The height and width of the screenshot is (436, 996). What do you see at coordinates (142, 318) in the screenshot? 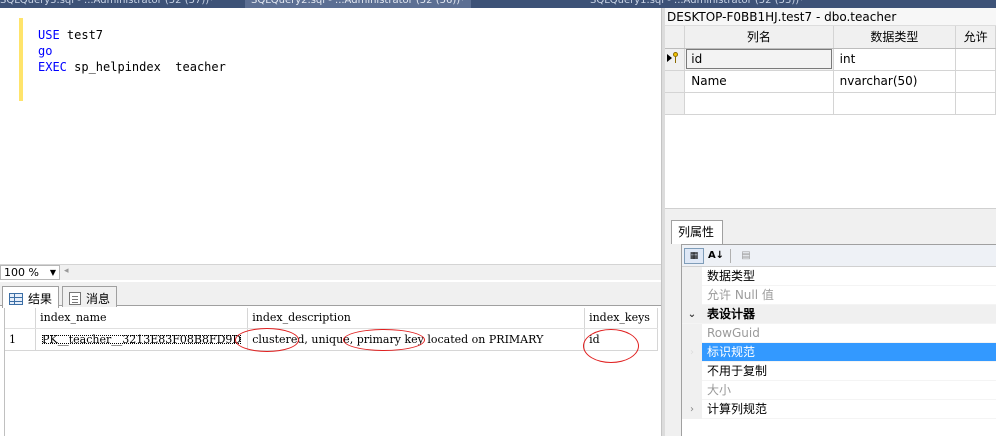
I see `column-header: index_name` at bounding box center [142, 318].